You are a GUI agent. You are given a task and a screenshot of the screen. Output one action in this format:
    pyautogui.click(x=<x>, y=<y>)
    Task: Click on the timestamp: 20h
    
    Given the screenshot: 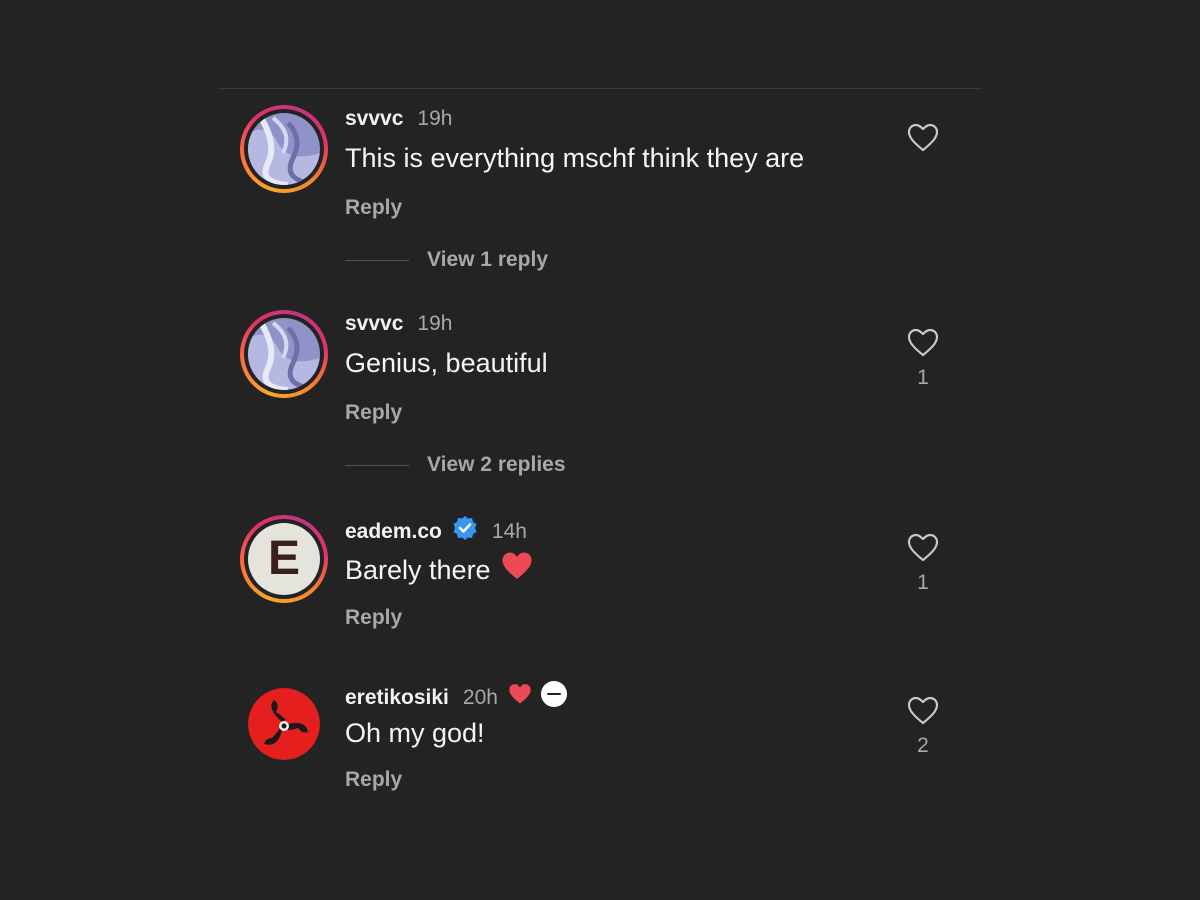 What is the action you would take?
    pyautogui.click(x=480, y=697)
    